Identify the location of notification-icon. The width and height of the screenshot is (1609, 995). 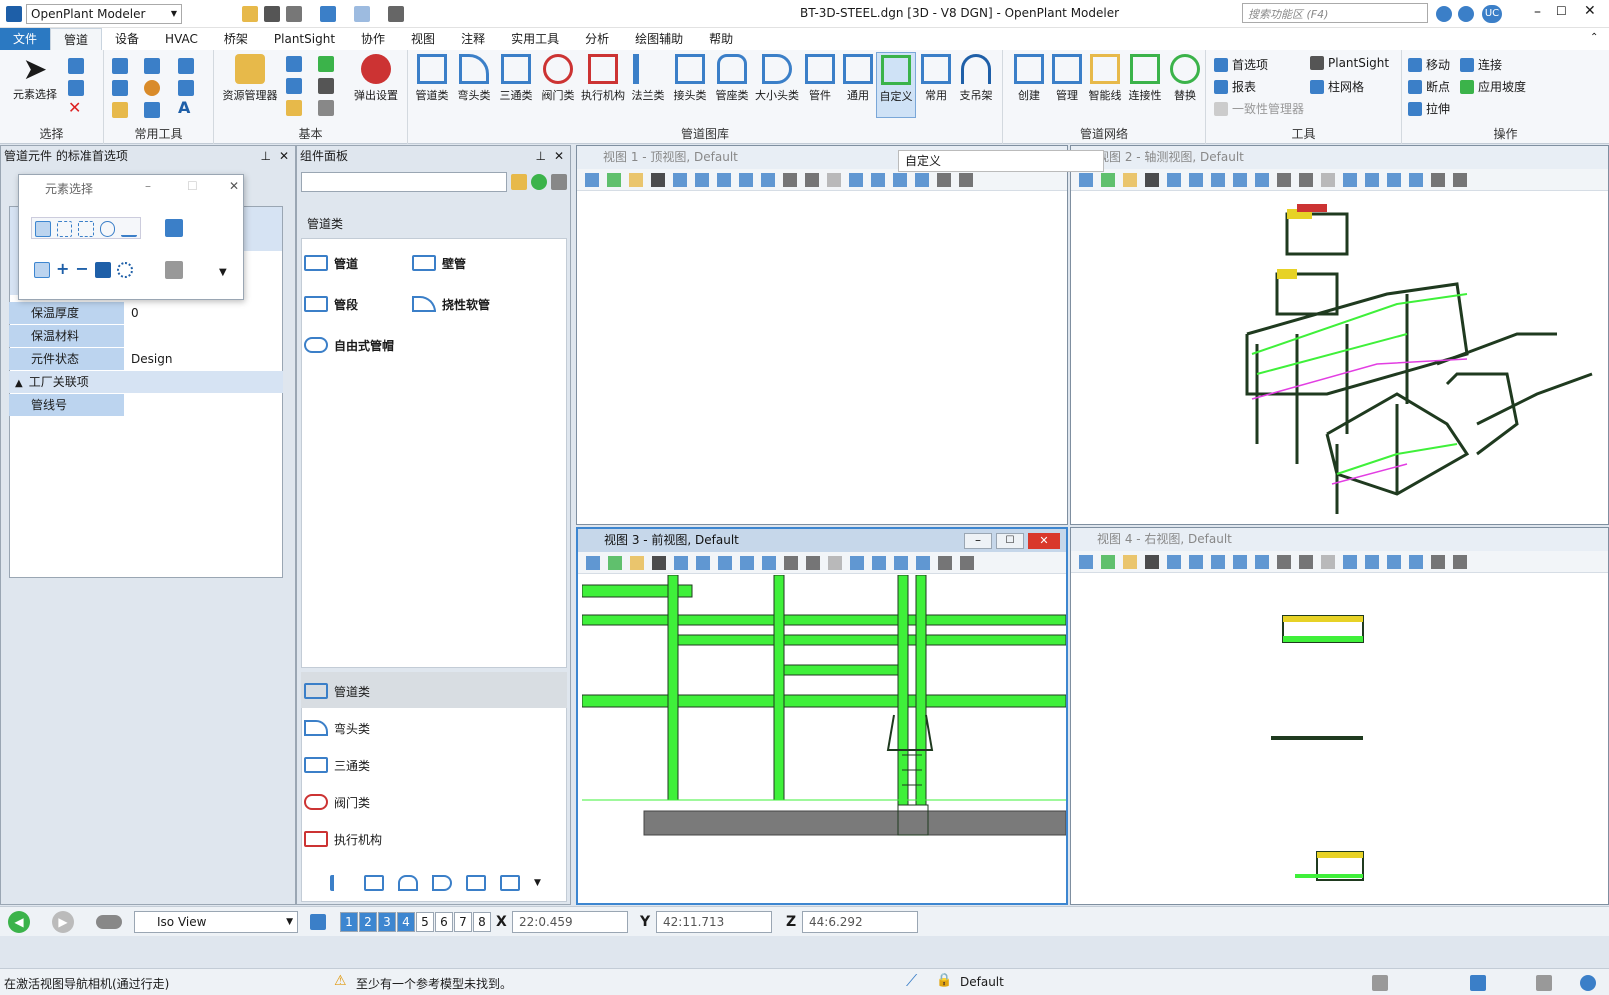
(1444, 14).